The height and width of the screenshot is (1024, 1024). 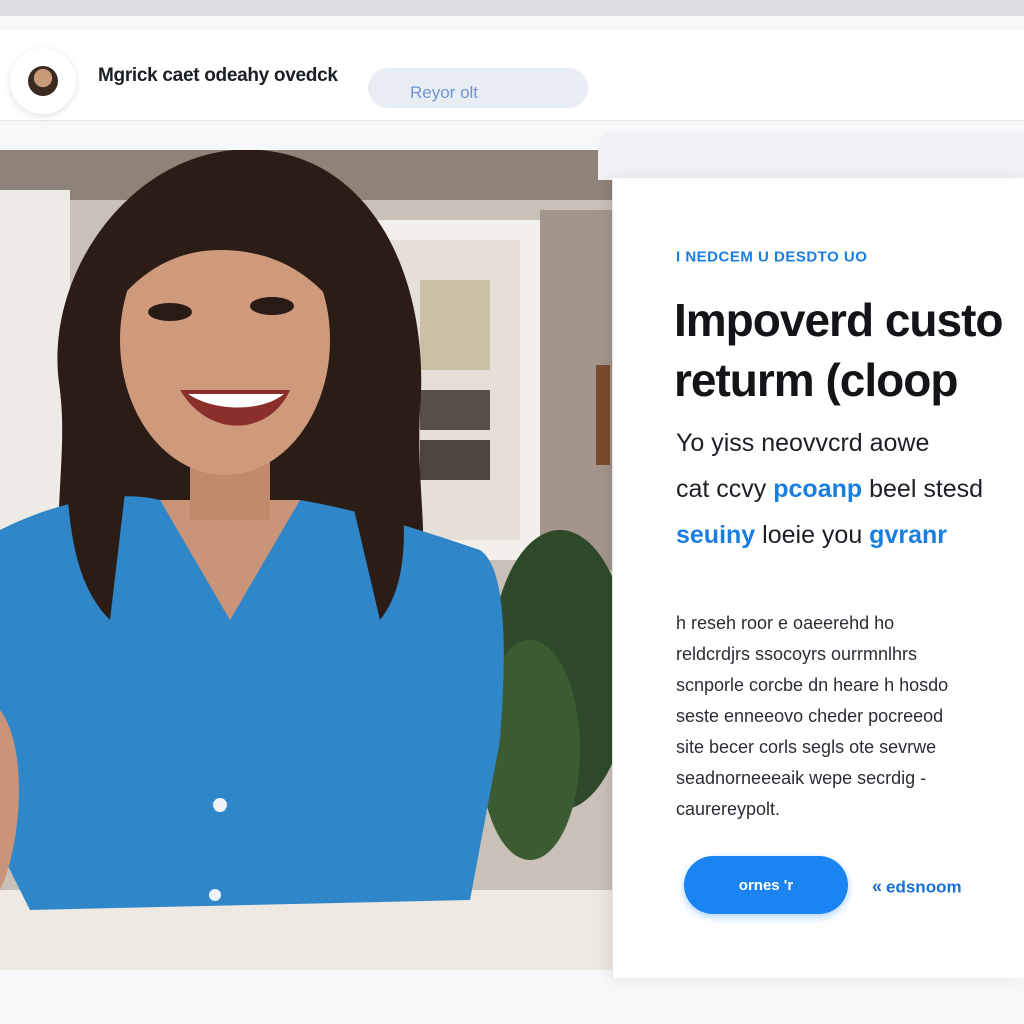 What do you see at coordinates (785, 623) in the screenshot?
I see `body-line: h reseh roor e oaeerehd ho` at bounding box center [785, 623].